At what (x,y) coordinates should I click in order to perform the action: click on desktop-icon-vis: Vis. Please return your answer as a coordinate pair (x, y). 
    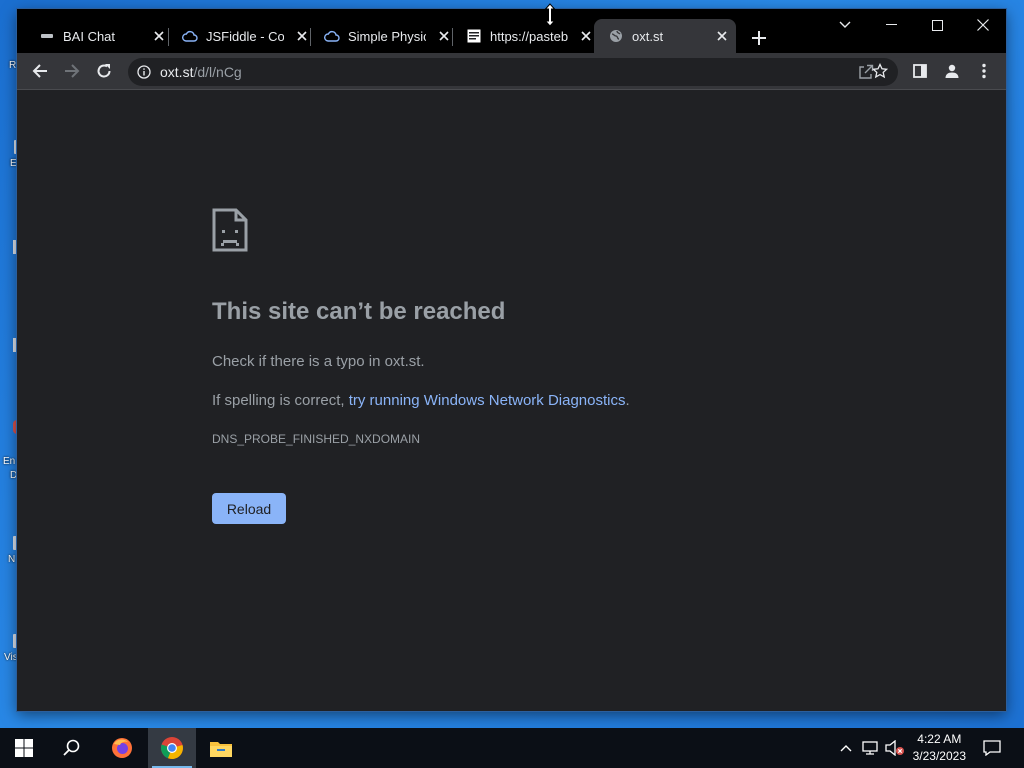
    Looking at the image, I should click on (9, 651).